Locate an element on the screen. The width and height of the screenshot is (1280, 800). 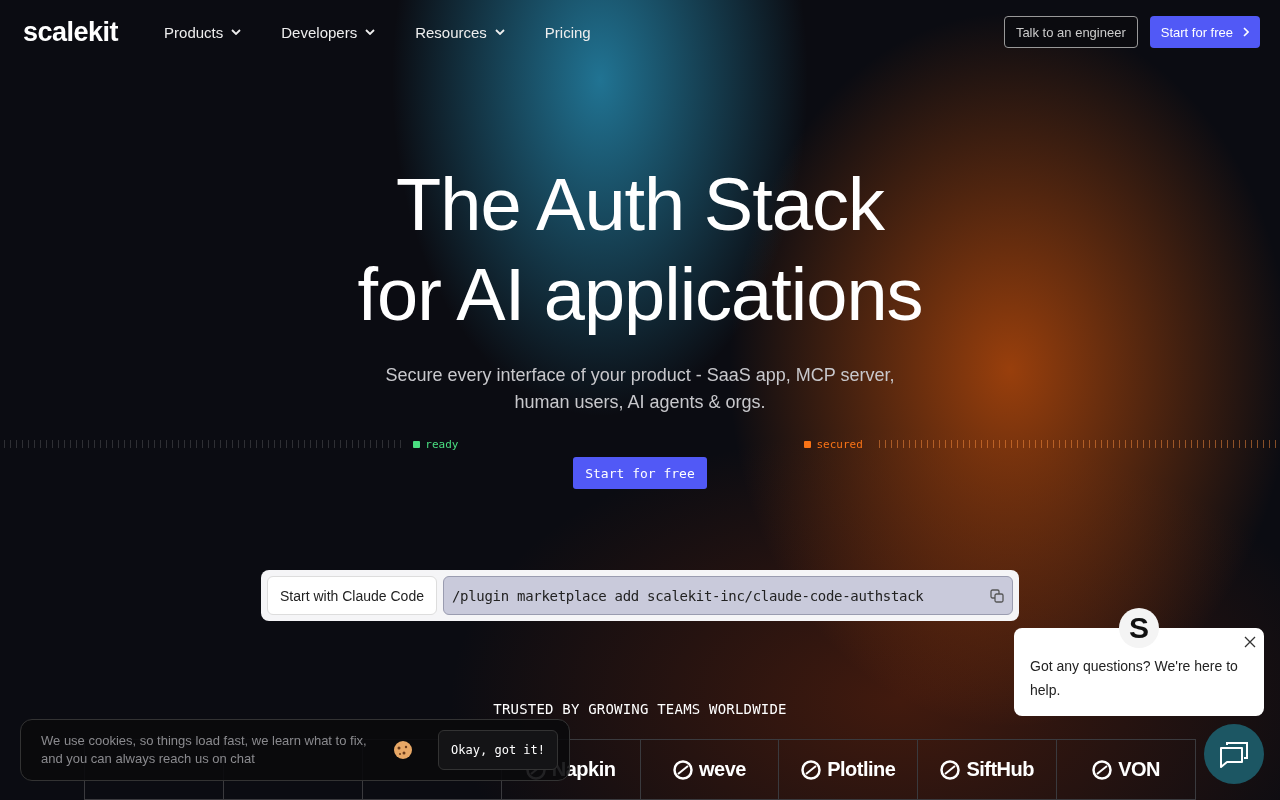
nav-menu-item: Developers is located at coordinates (328, 32).